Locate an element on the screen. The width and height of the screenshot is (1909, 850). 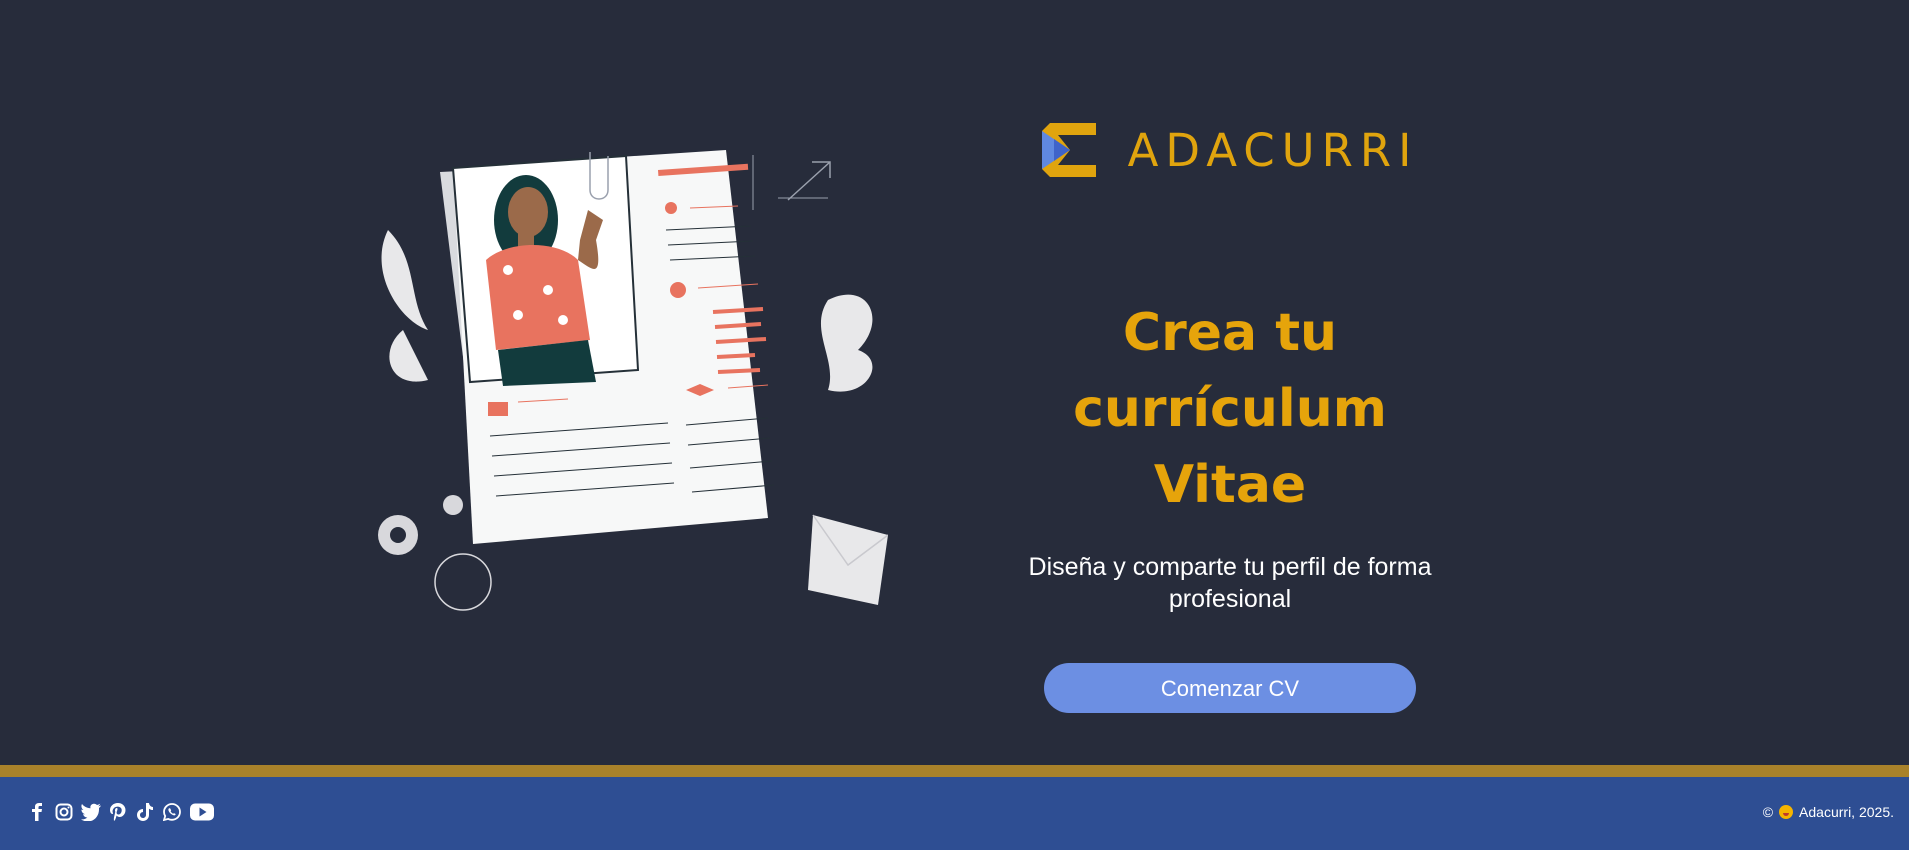
adacurri-logo-icon is located at coordinates (1068, 150).